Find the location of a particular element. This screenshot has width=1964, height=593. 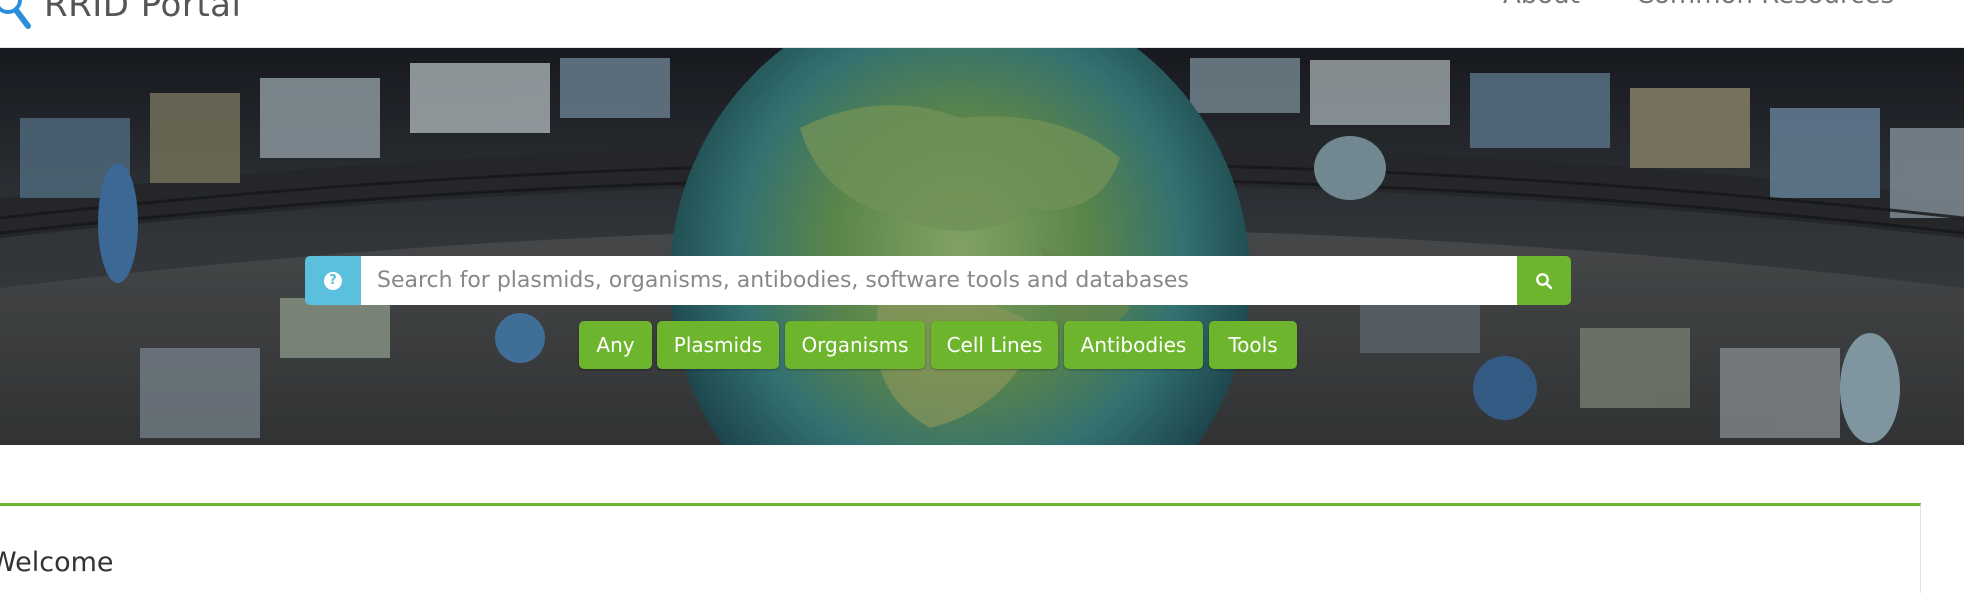

brand-title: RRID Portal is located at coordinates (143, 12).